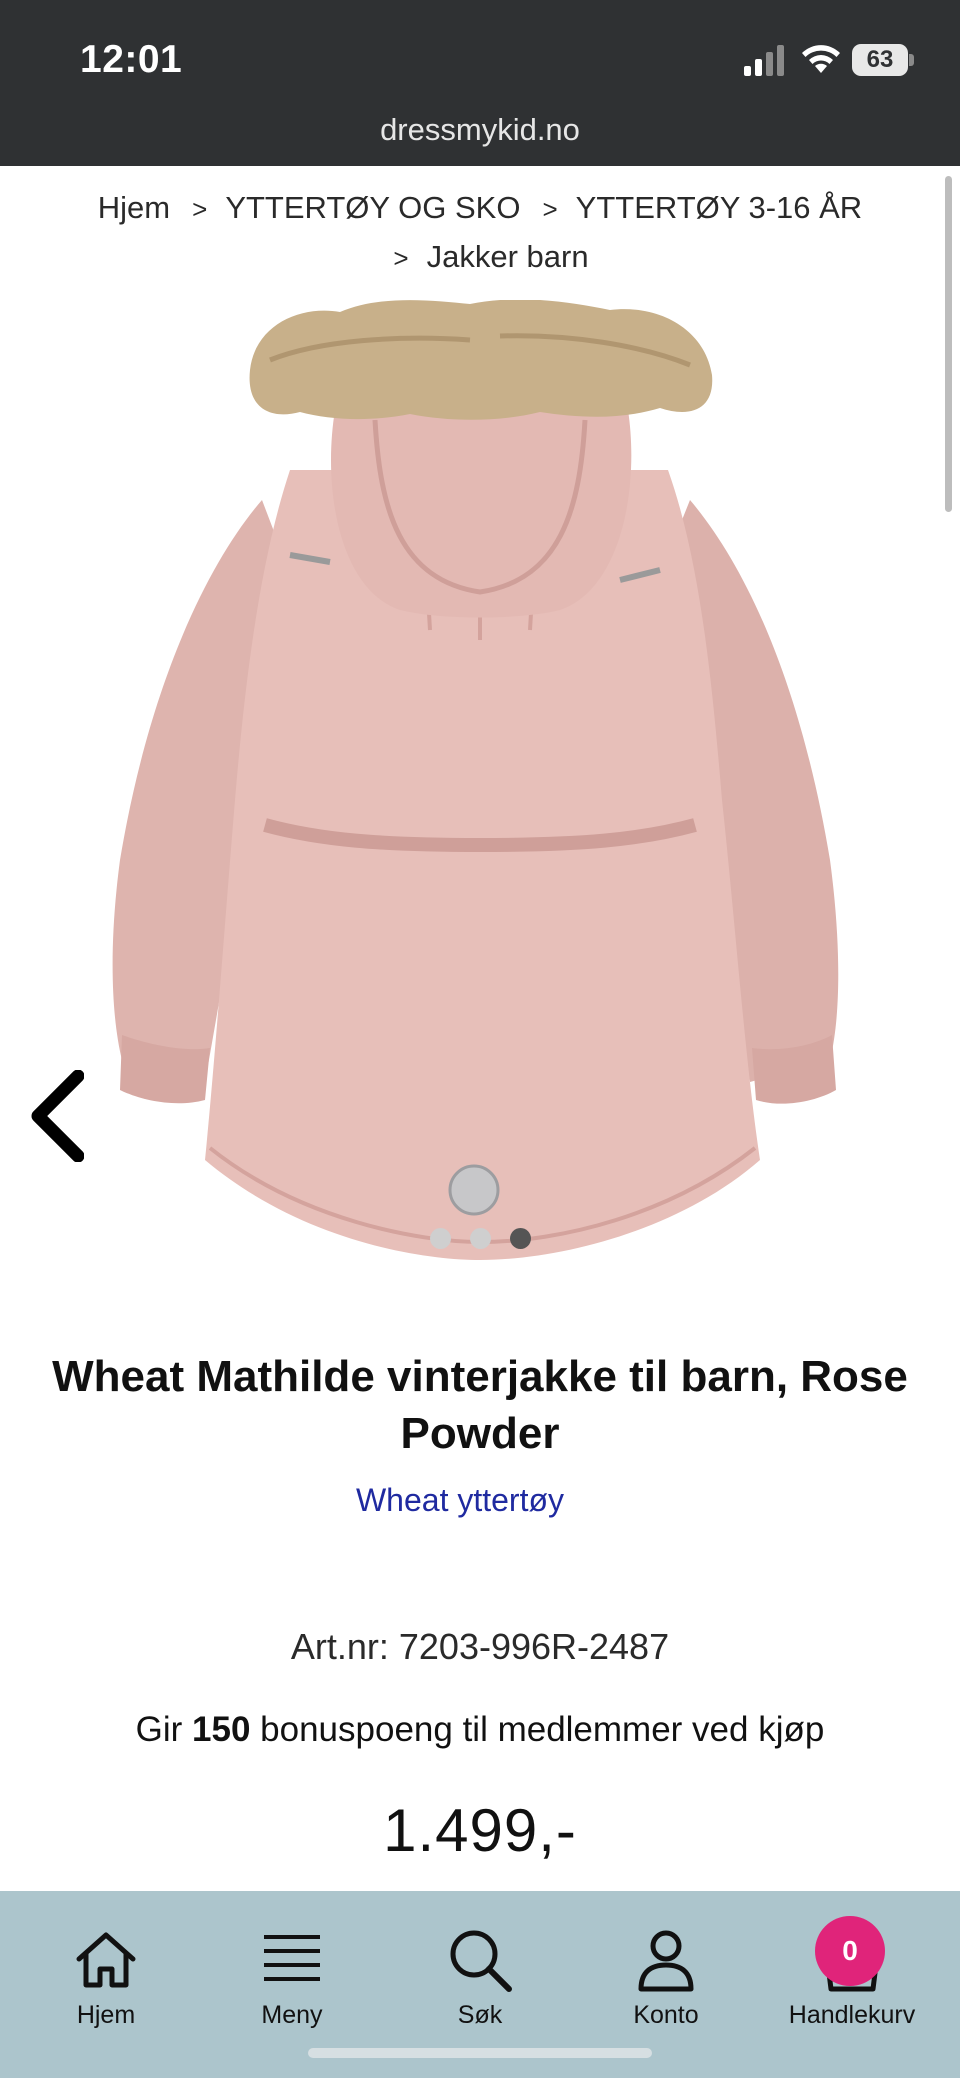  What do you see at coordinates (850, 1951) in the screenshot?
I see `cart-count-badge: 0` at bounding box center [850, 1951].